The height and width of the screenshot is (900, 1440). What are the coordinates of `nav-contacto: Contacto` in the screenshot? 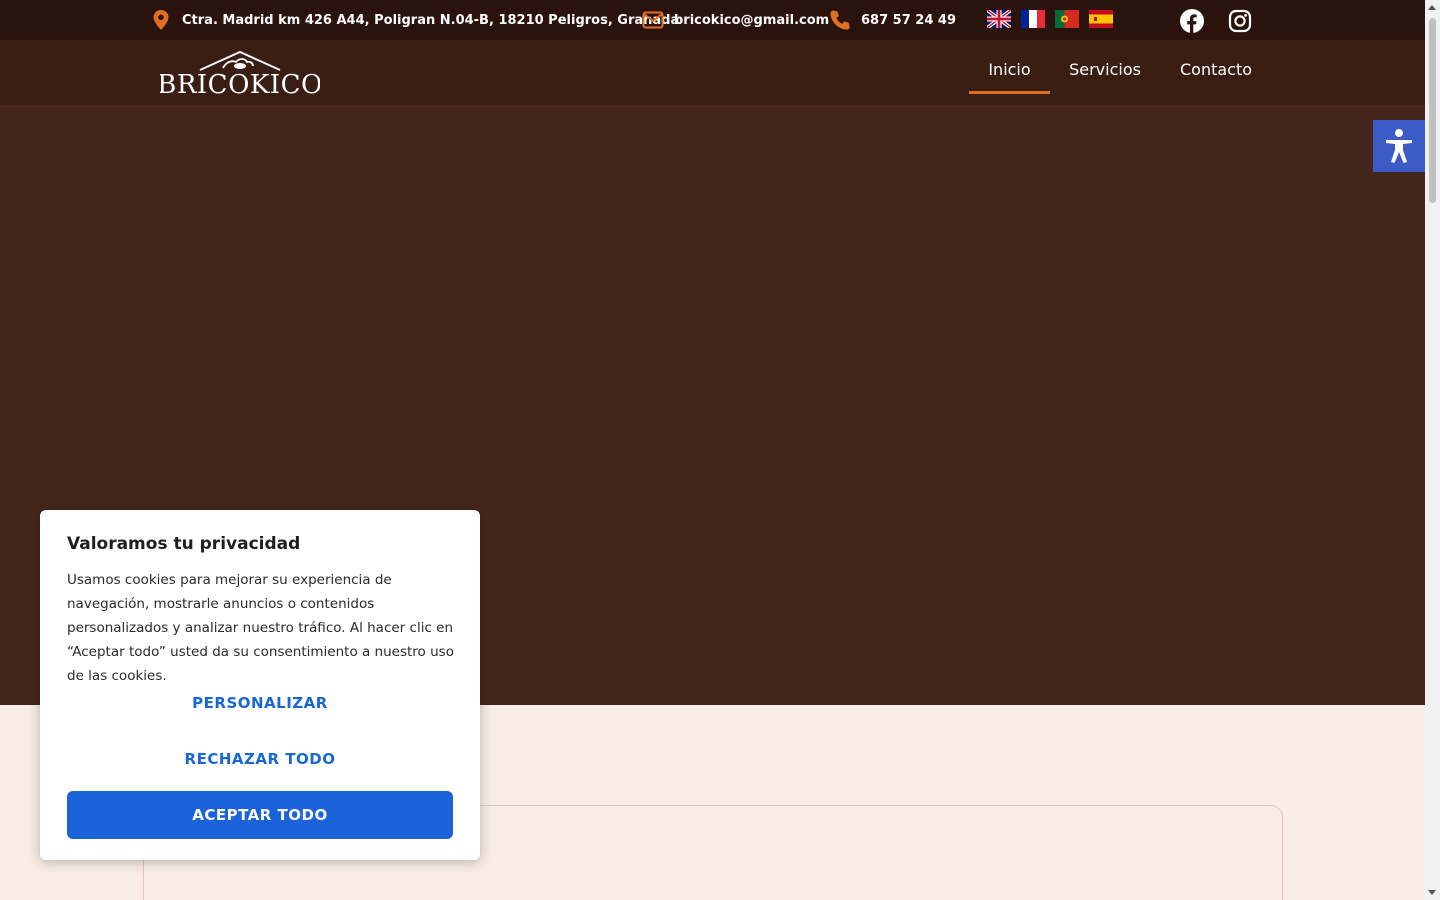 It's located at (1216, 77).